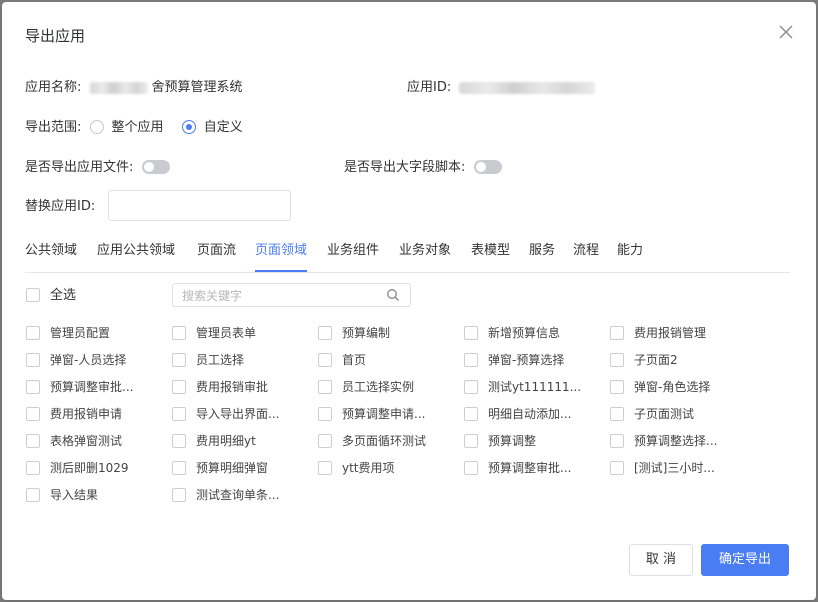 This screenshot has width=818, height=602. What do you see at coordinates (388, 360) in the screenshot?
I see `page-item-checkbox: 首页` at bounding box center [388, 360].